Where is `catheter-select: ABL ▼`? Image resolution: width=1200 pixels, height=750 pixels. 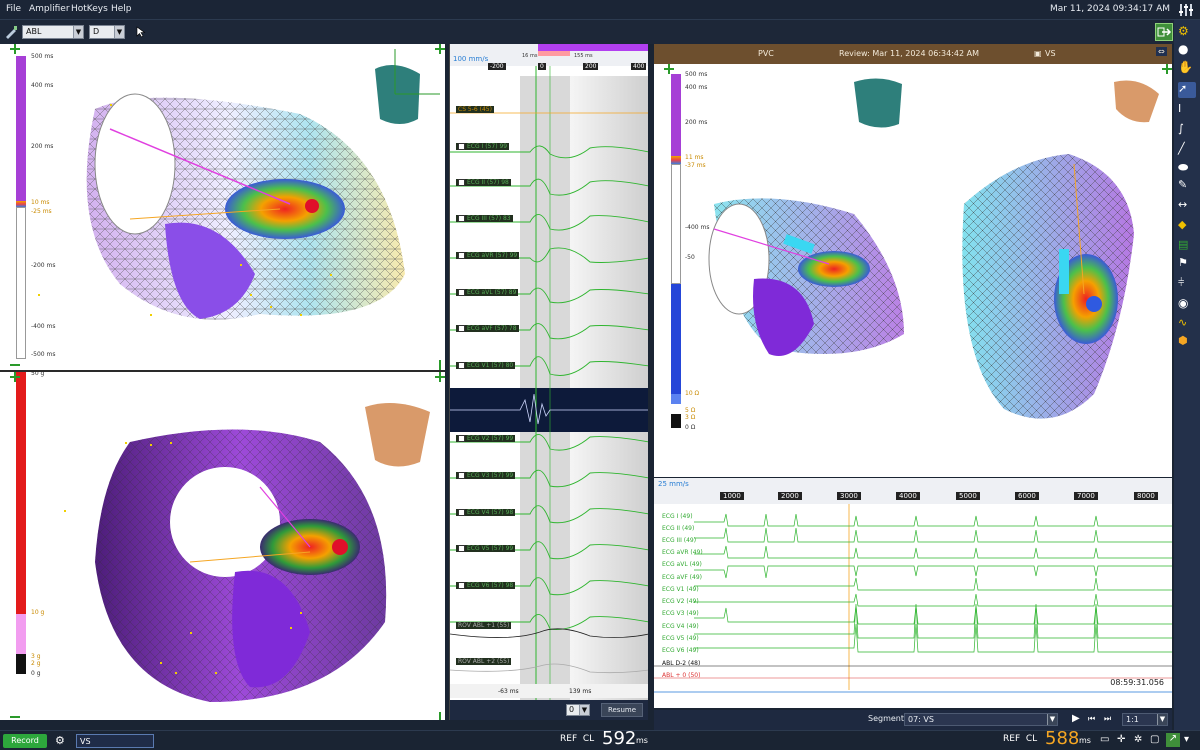 catheter-select: ABL ▼ is located at coordinates (53, 32).